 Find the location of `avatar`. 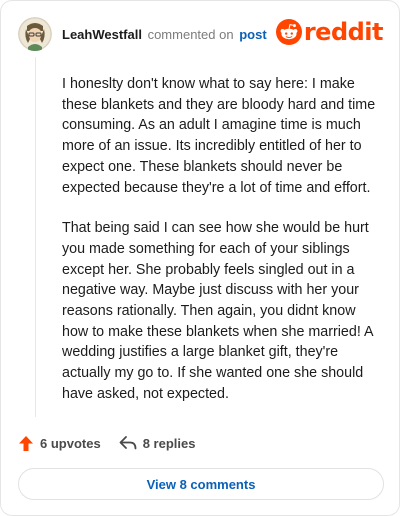

avatar is located at coordinates (35, 34).